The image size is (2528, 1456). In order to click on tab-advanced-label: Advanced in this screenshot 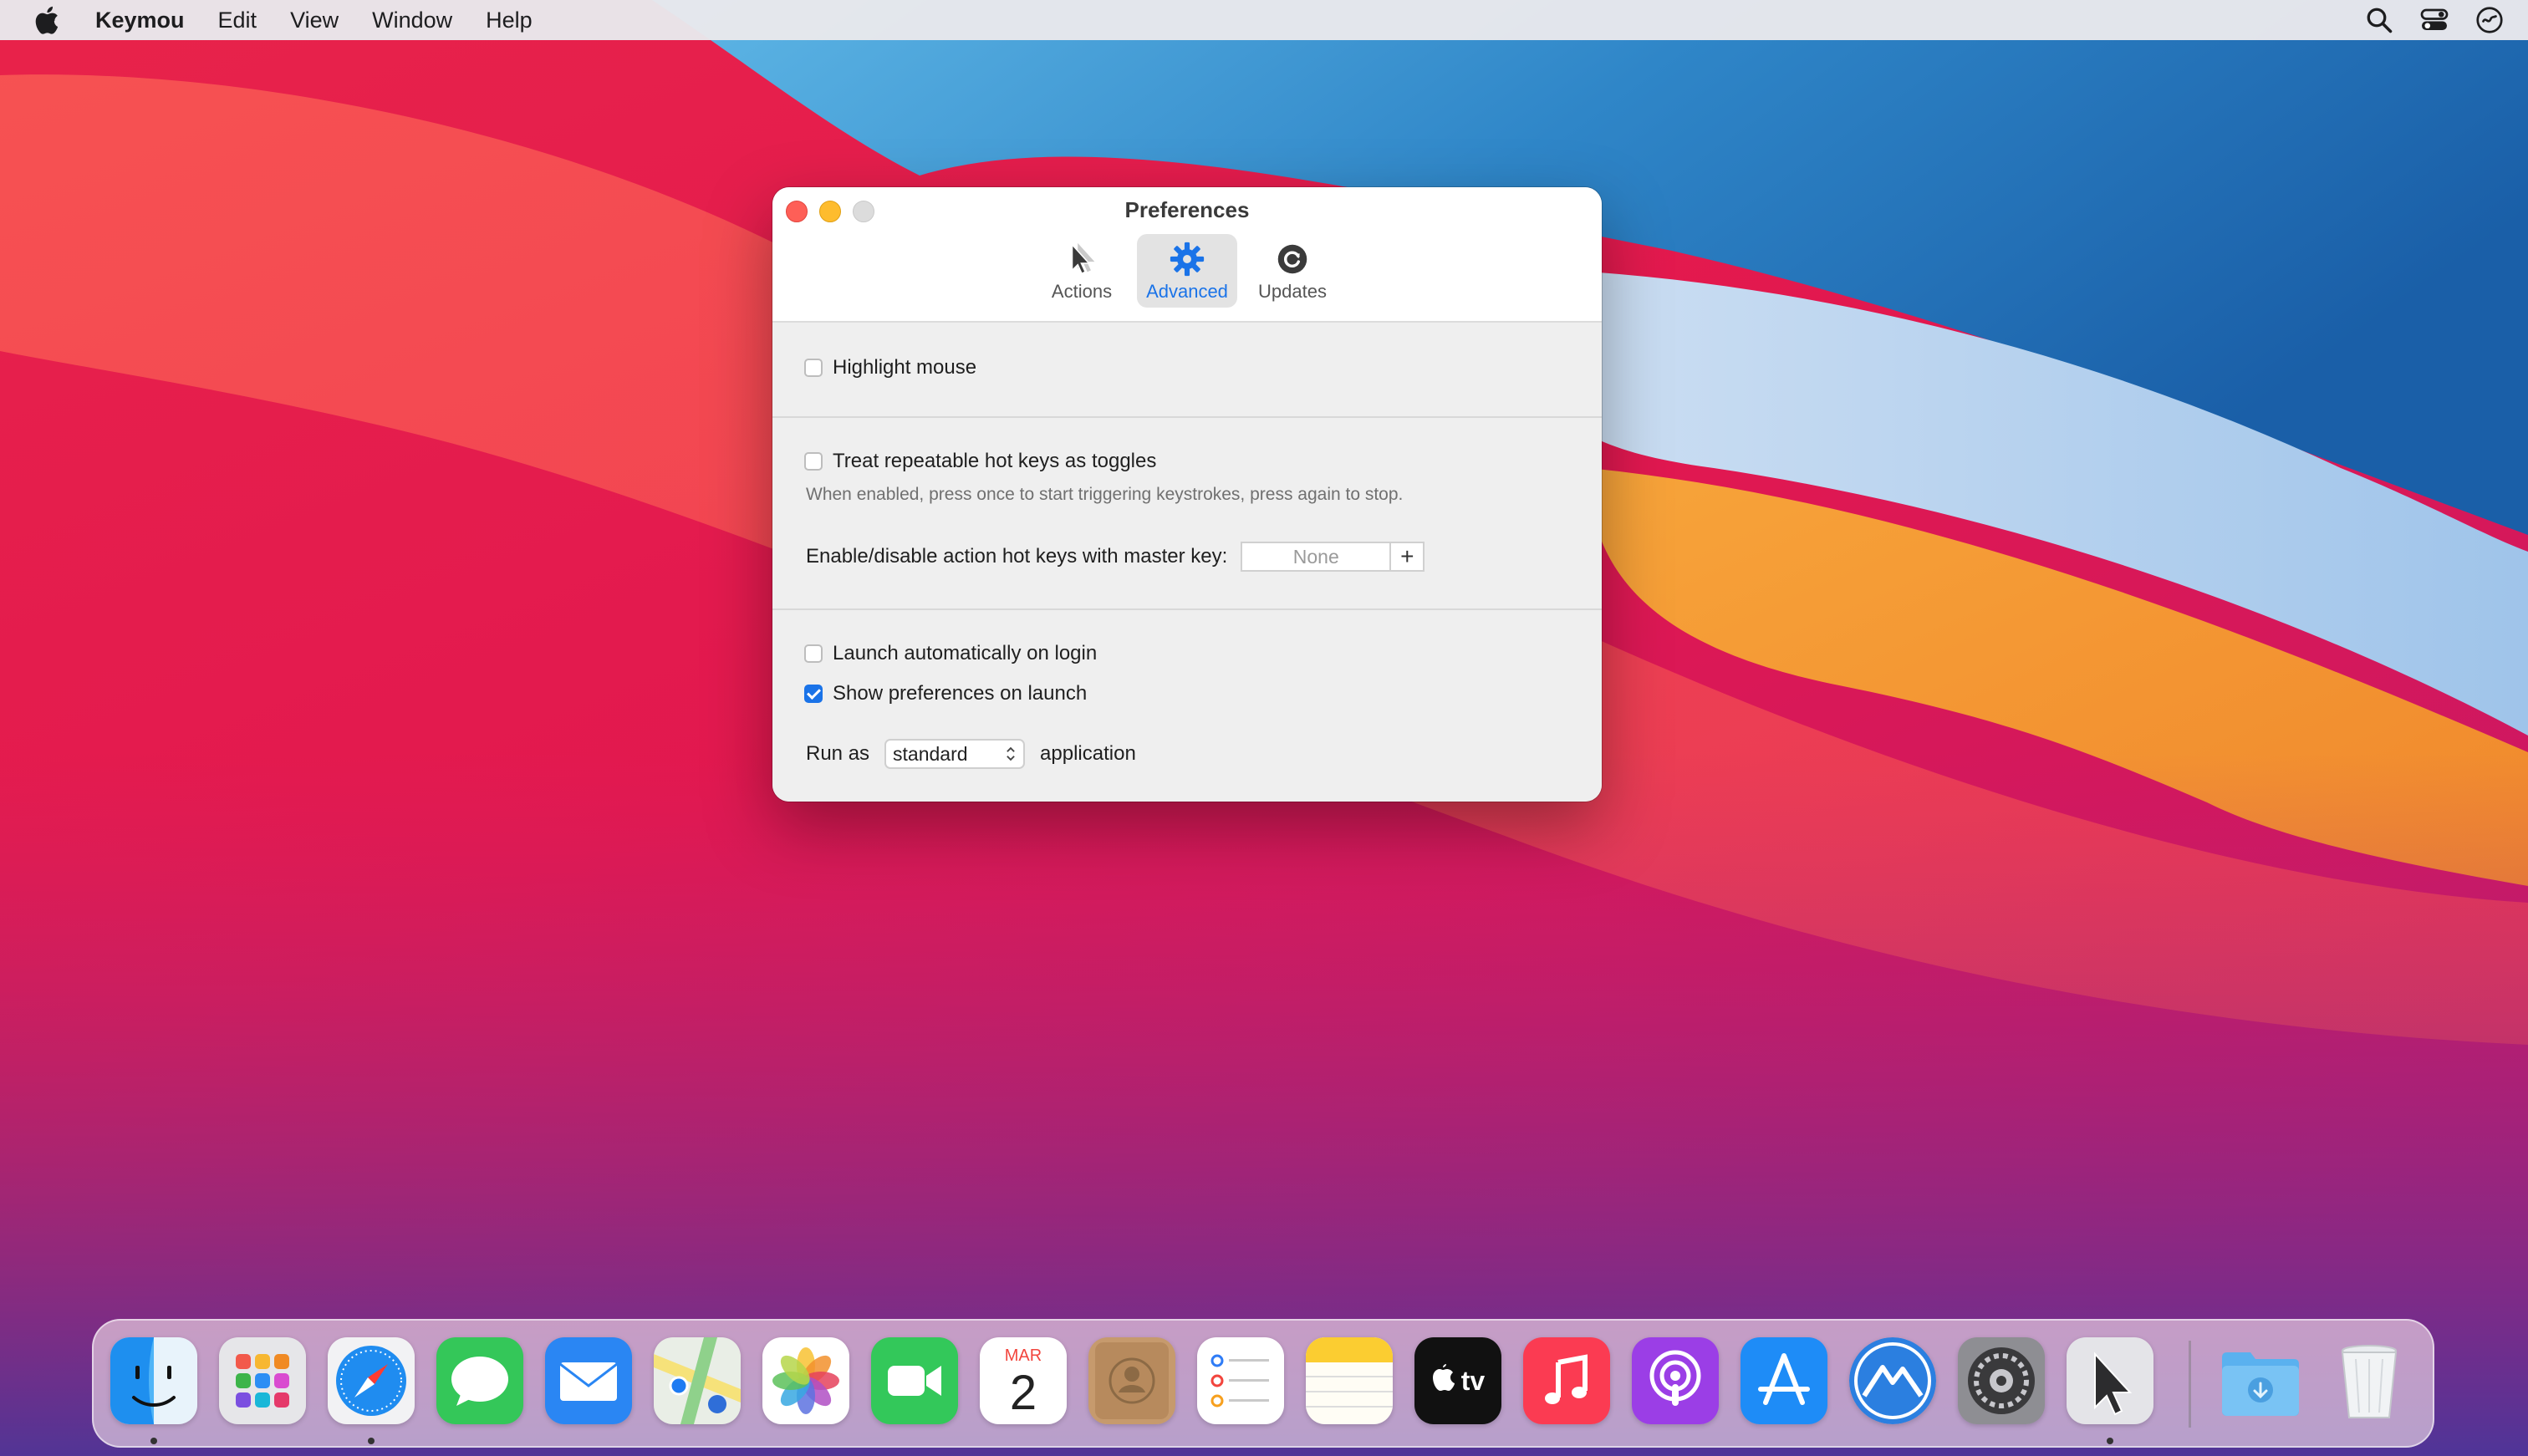, I will do `click(1187, 291)`.